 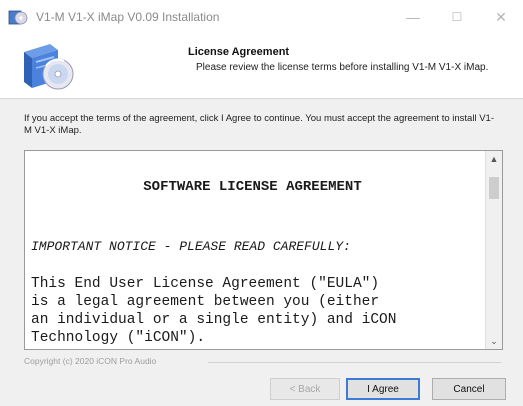 What do you see at coordinates (494, 159) in the screenshot?
I see `scroll-up-arrow-icon: ▲` at bounding box center [494, 159].